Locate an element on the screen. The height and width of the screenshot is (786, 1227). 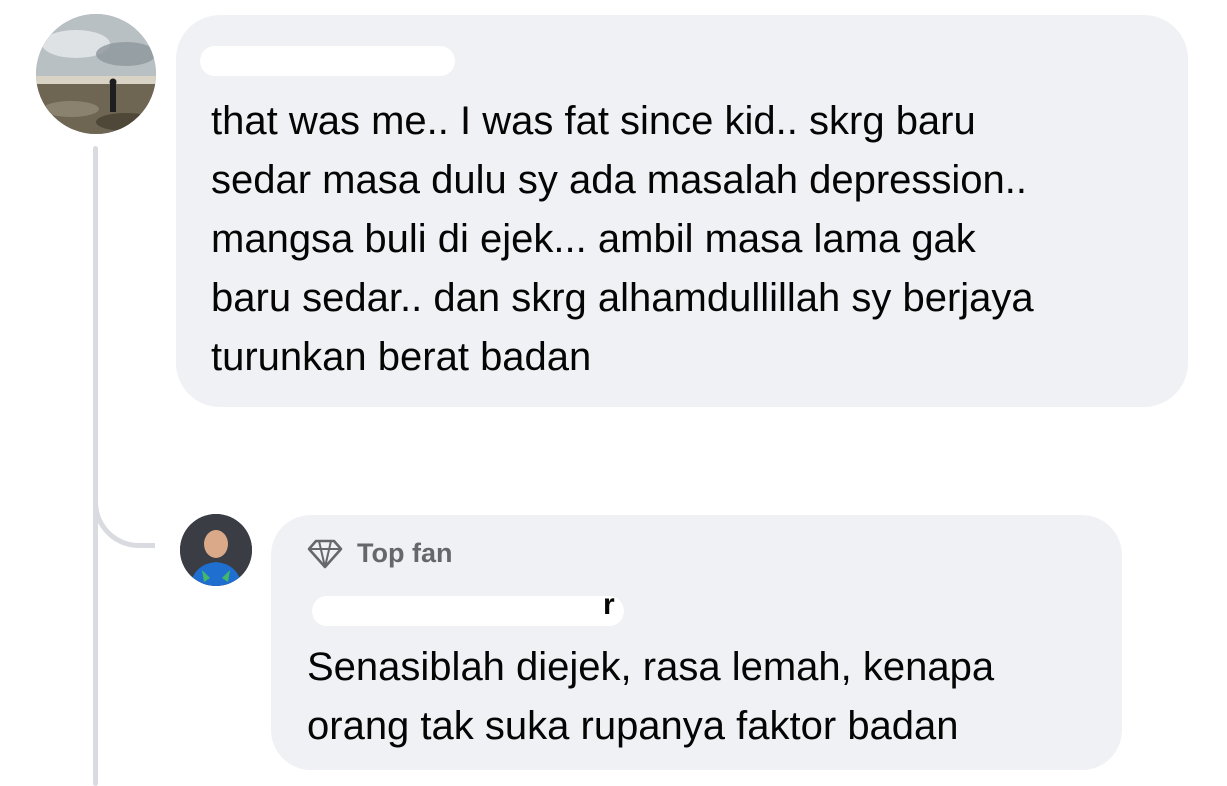
diamond-icon is located at coordinates (325, 553).